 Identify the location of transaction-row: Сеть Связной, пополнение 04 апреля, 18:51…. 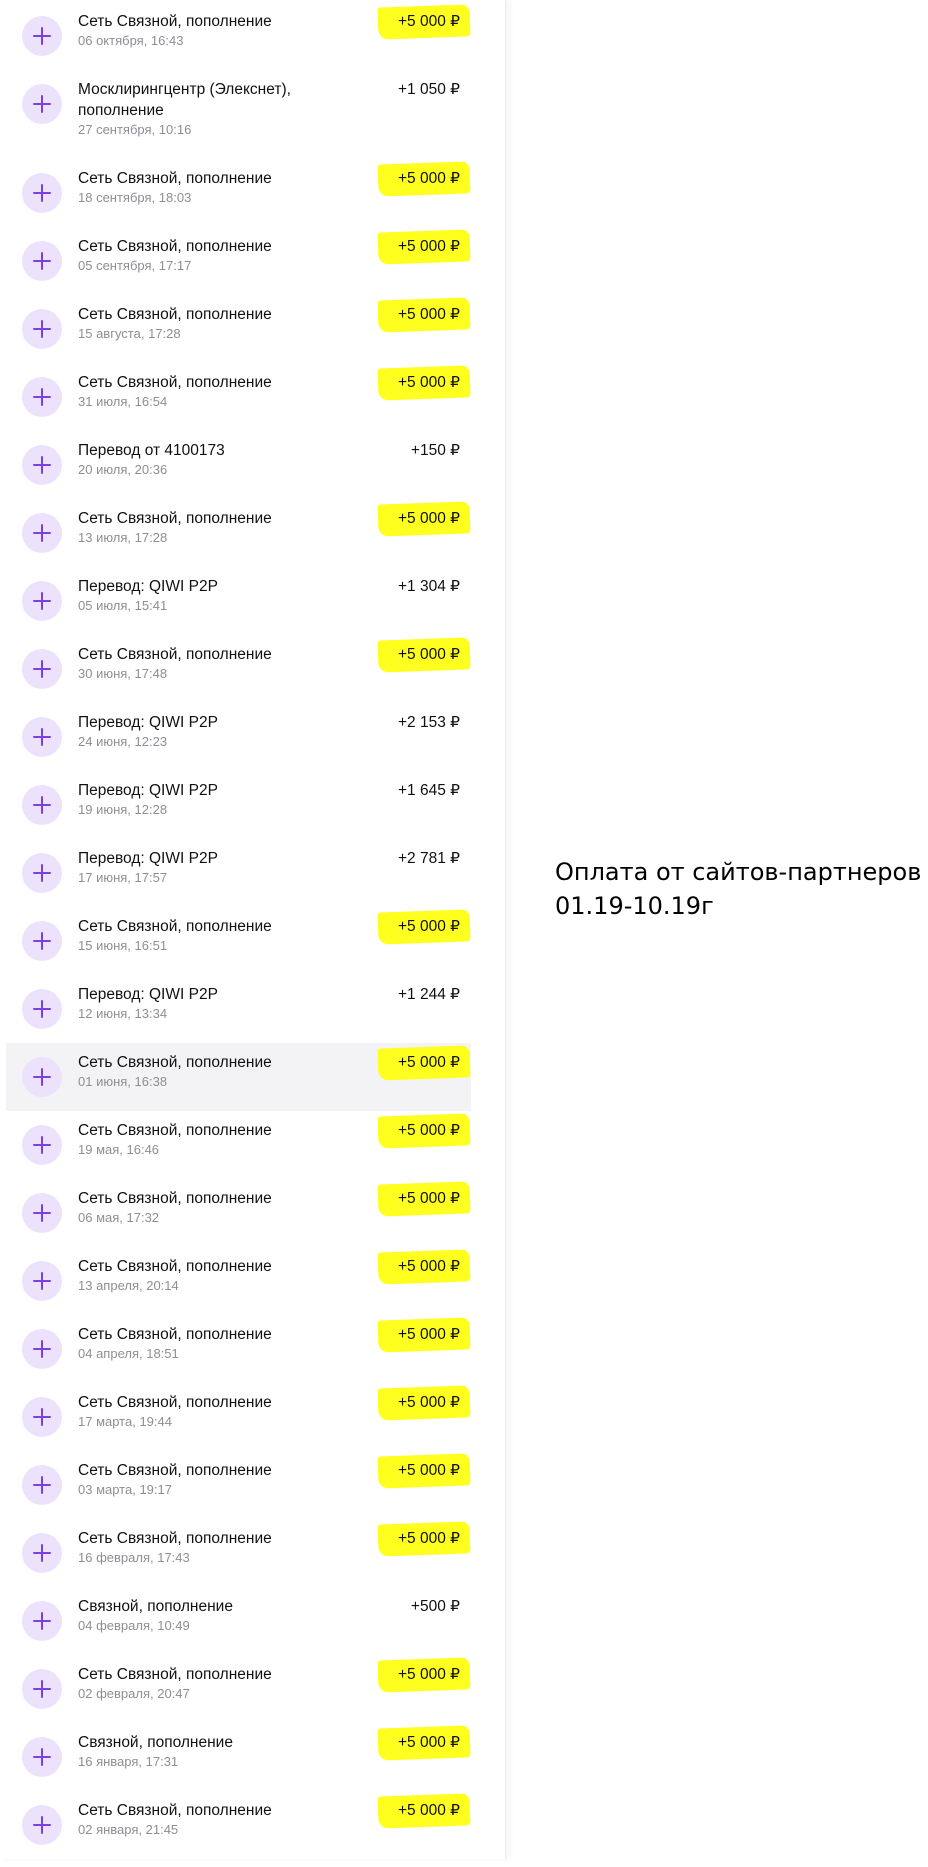
(238, 1354).